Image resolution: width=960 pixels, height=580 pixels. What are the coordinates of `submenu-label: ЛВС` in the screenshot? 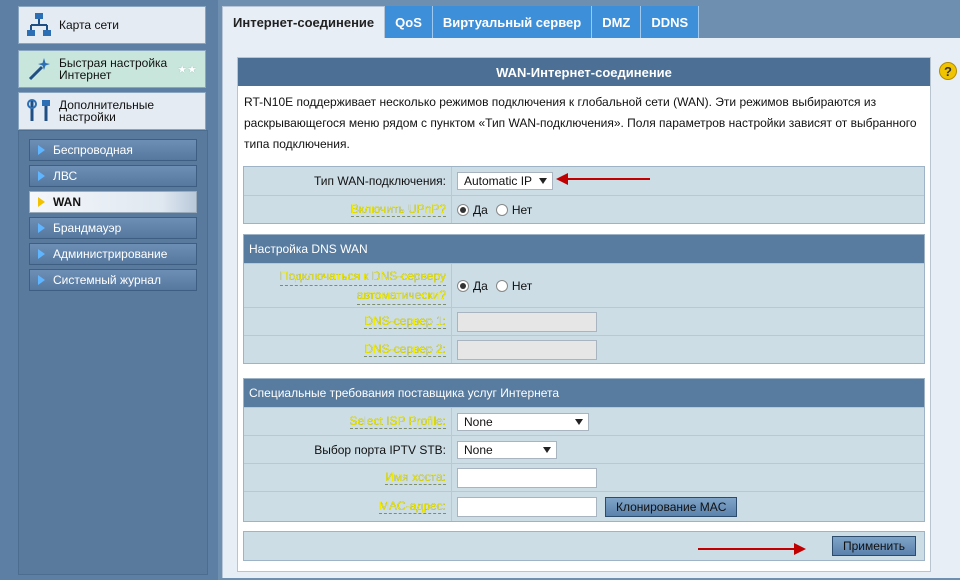 It's located at (65, 176).